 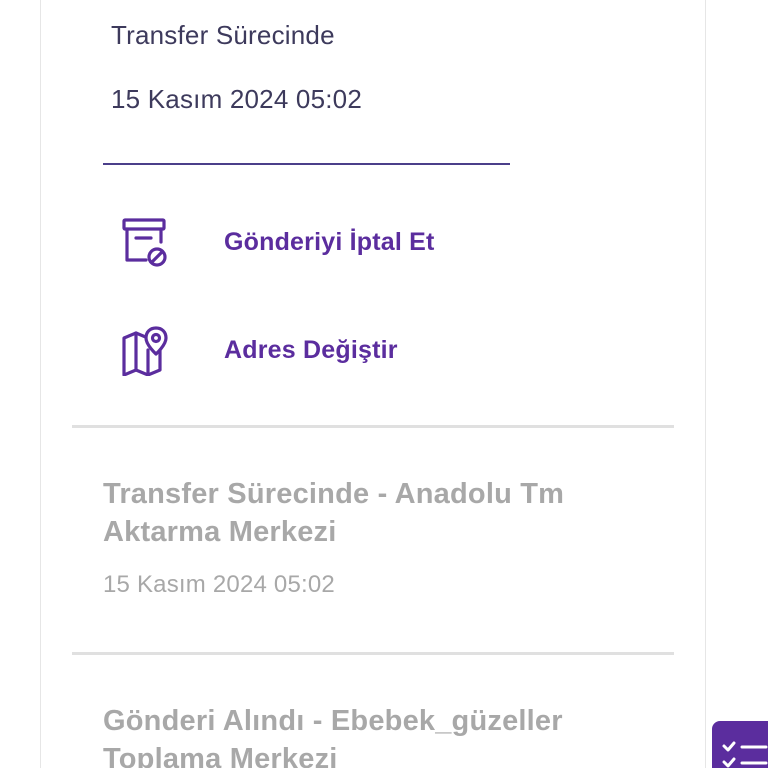 I want to click on checklist-fab-button, so click(x=740, y=744).